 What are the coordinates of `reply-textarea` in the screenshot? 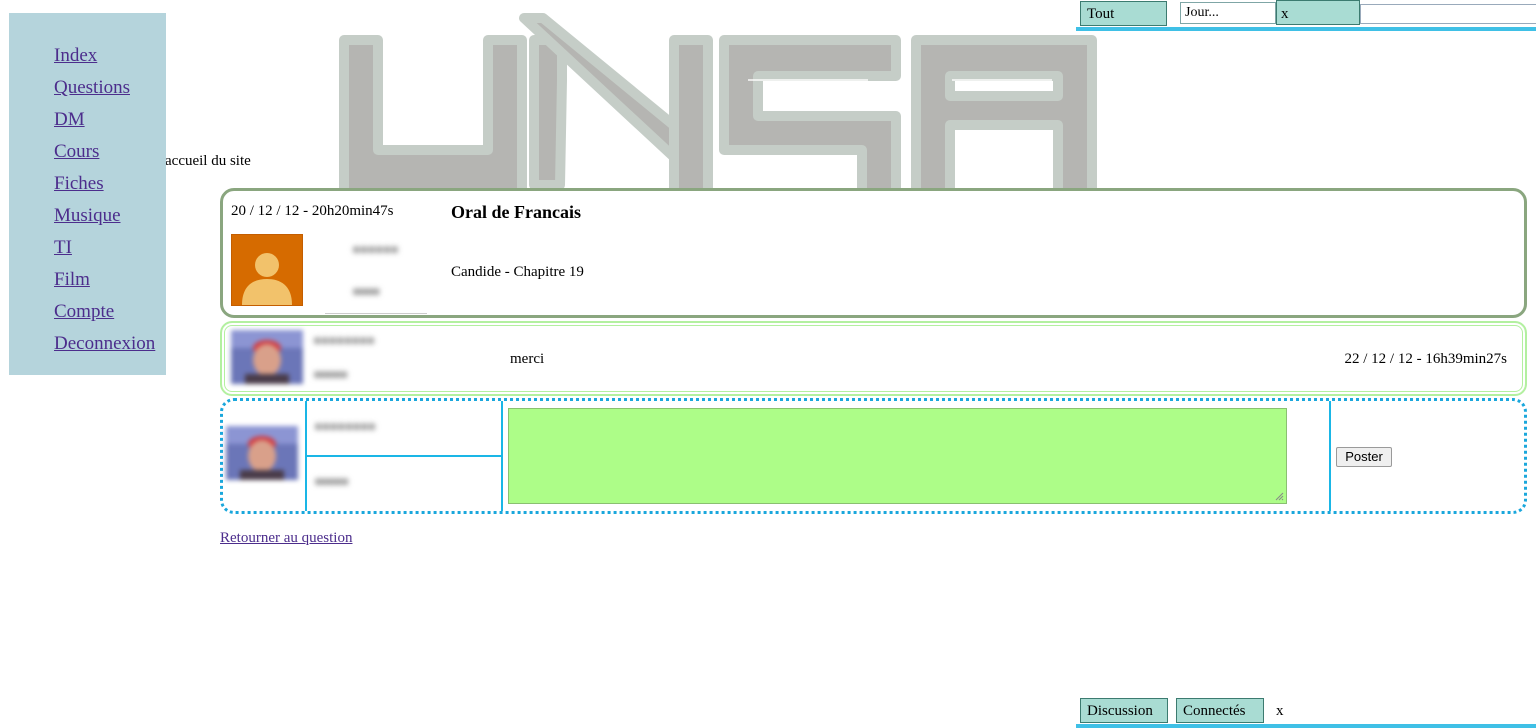 It's located at (897, 456).